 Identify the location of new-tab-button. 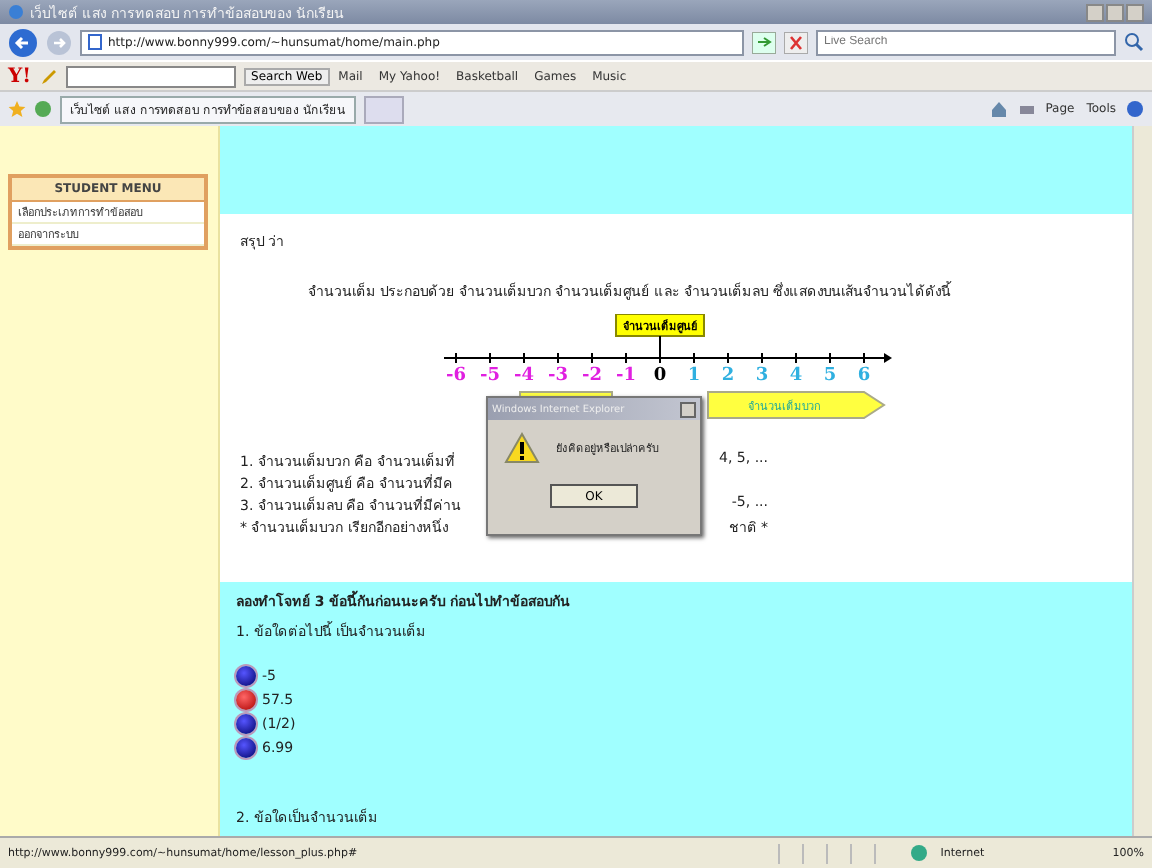
(383, 109).